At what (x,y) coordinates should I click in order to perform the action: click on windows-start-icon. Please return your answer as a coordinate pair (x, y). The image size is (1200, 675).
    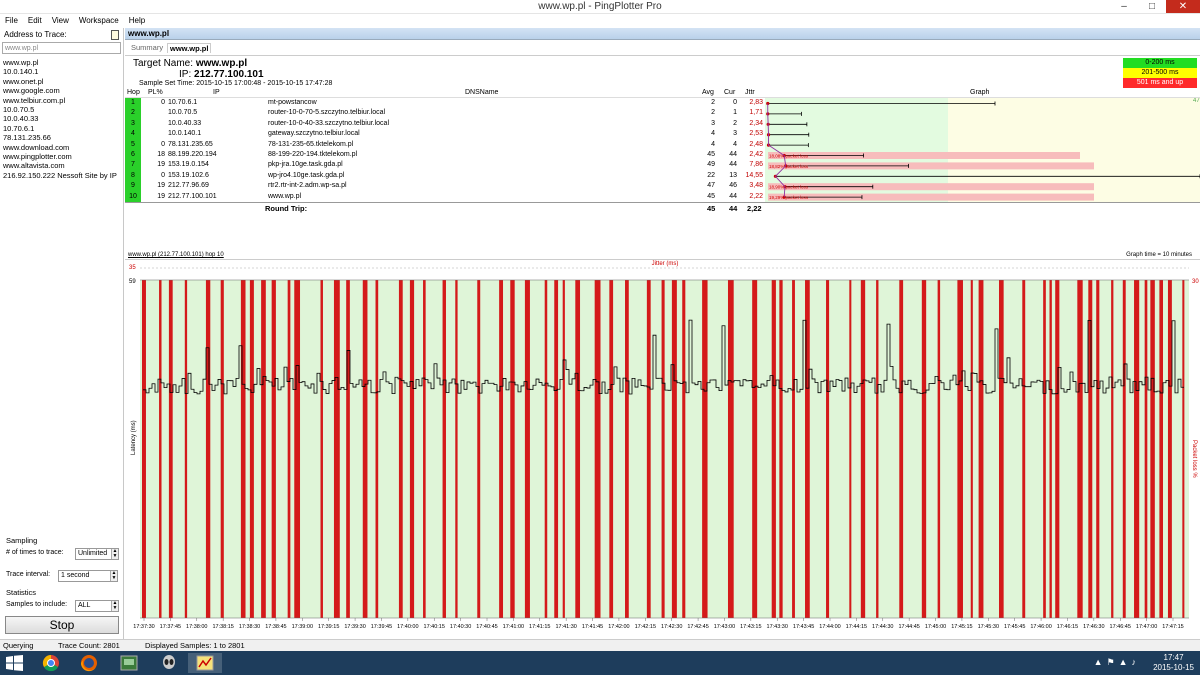
    Looking at the image, I should click on (14, 663).